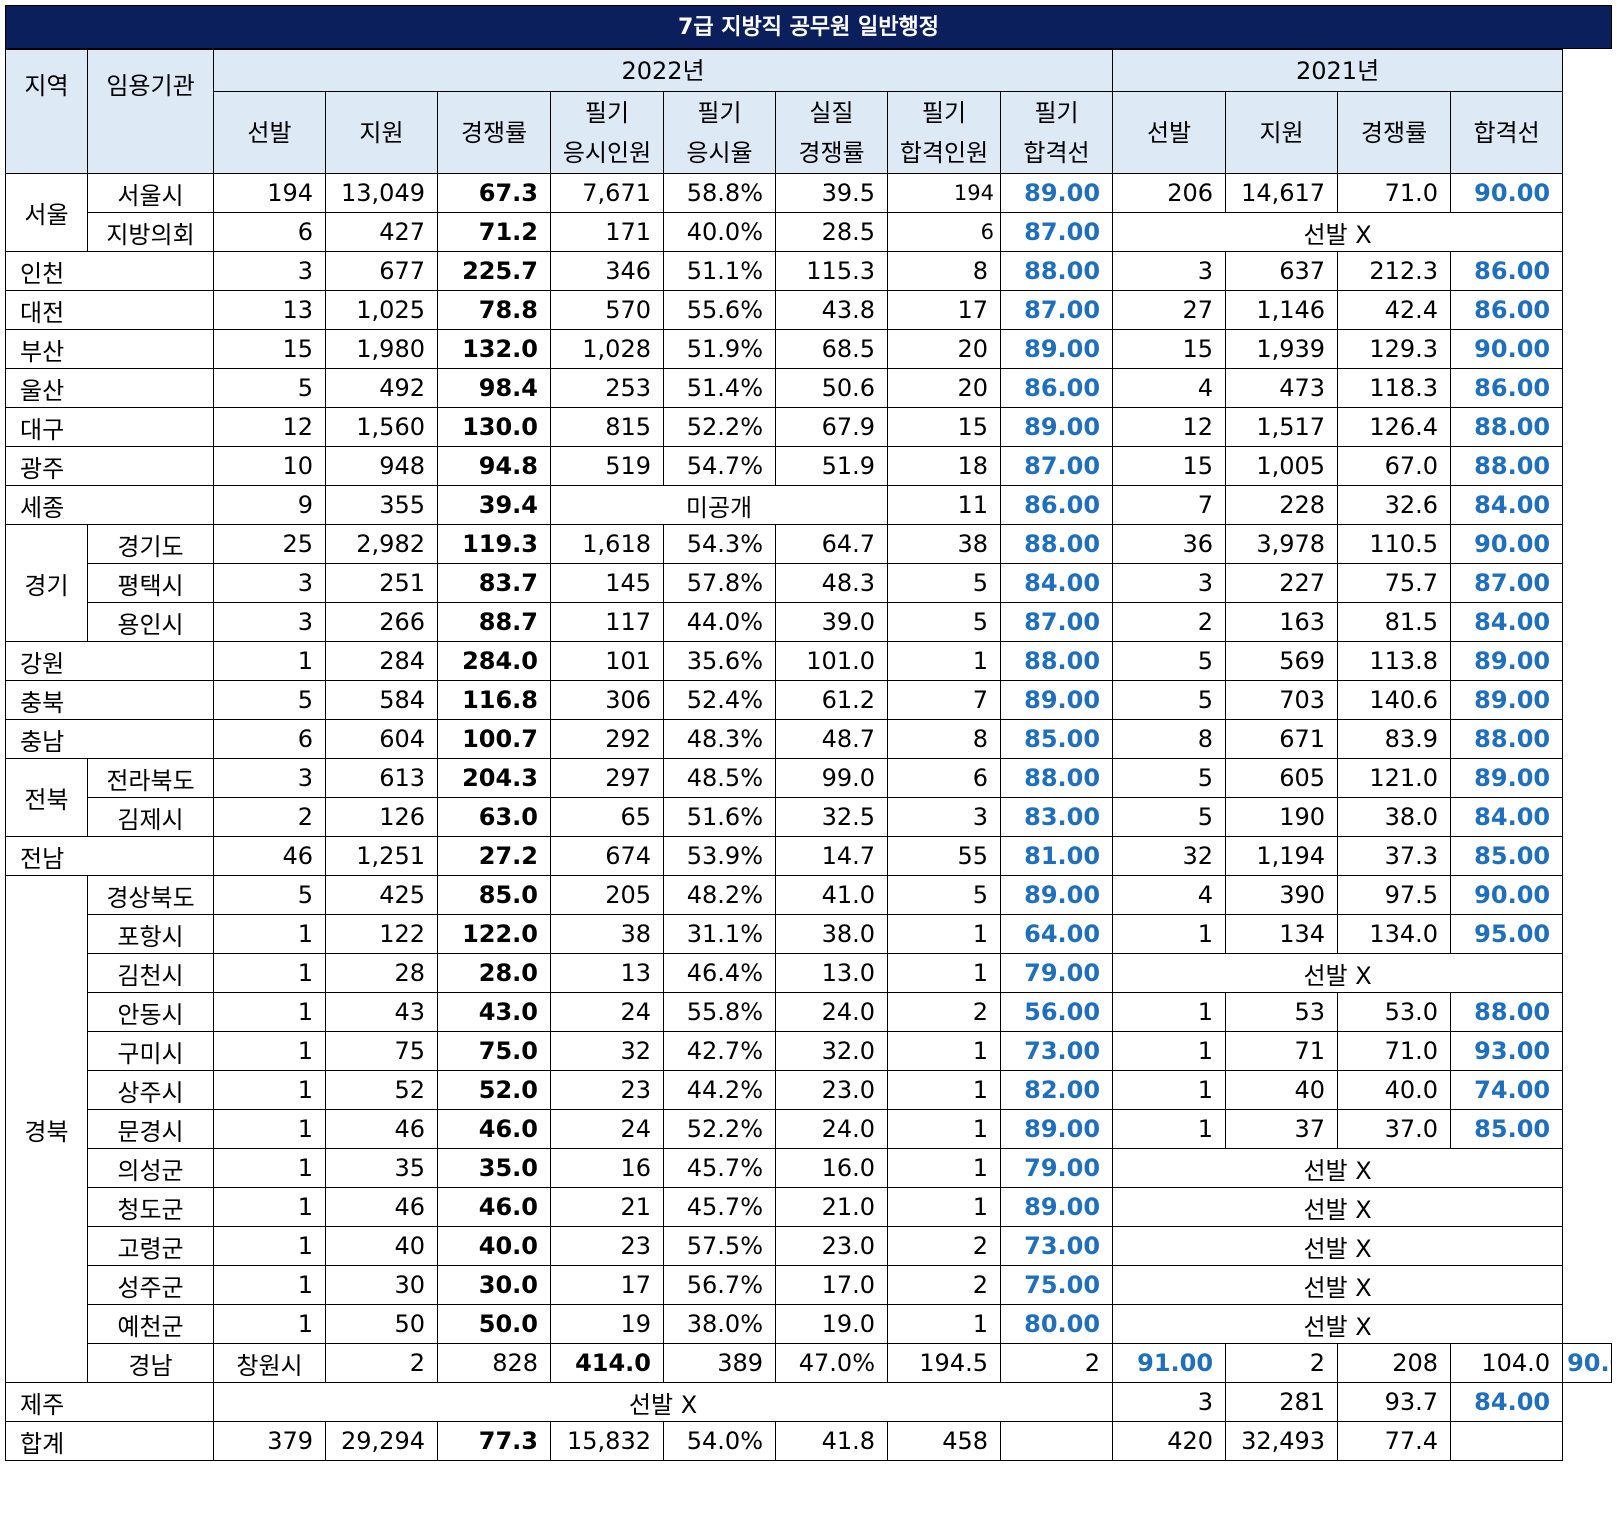 The width and height of the screenshot is (1617, 1533). What do you see at coordinates (1282, 544) in the screenshot?
I see `apply-2021-cell: 3,978` at bounding box center [1282, 544].